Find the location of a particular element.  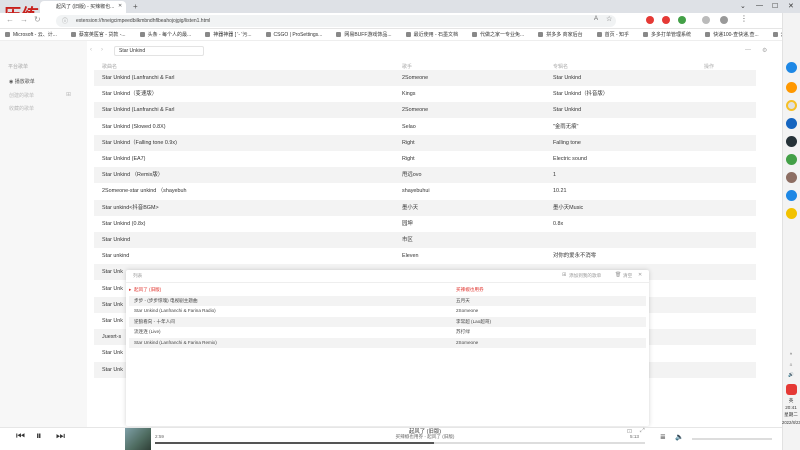

song-title-cell: Star Unkind（变速版） is located at coordinates (129, 94).